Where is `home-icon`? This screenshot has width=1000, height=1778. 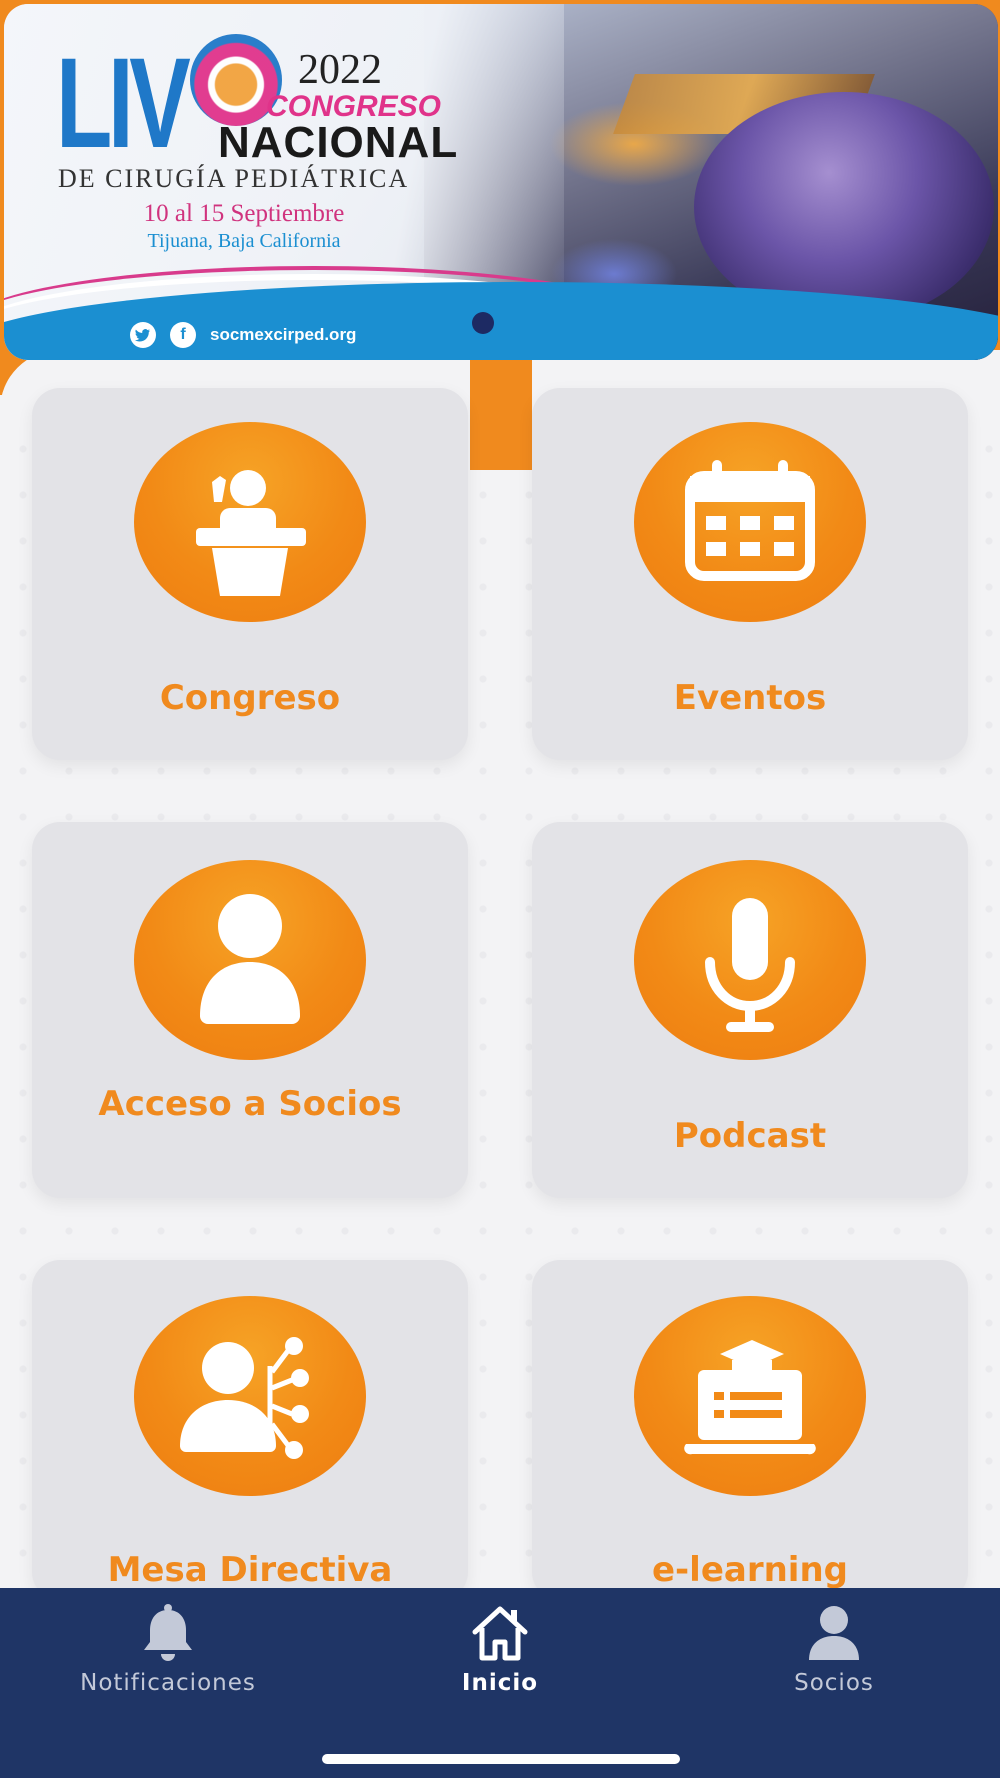 home-icon is located at coordinates (500, 1633).